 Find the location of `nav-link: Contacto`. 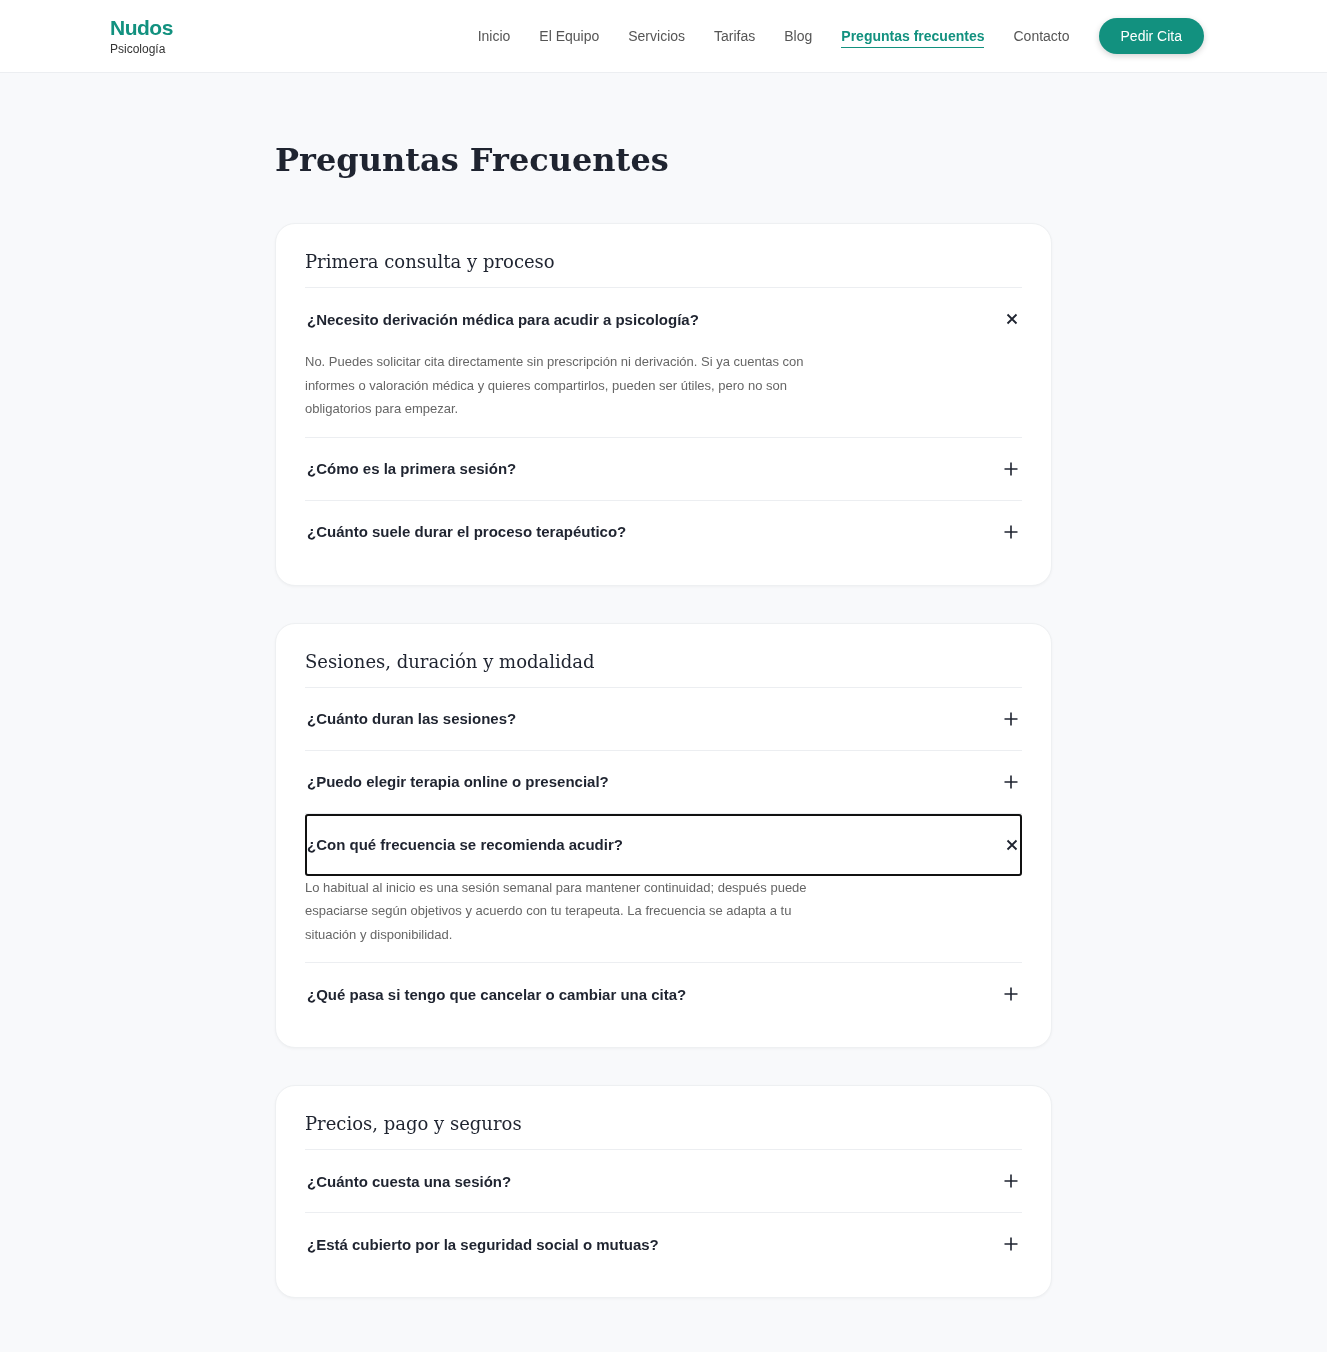

nav-link: Contacto is located at coordinates (1041, 36).